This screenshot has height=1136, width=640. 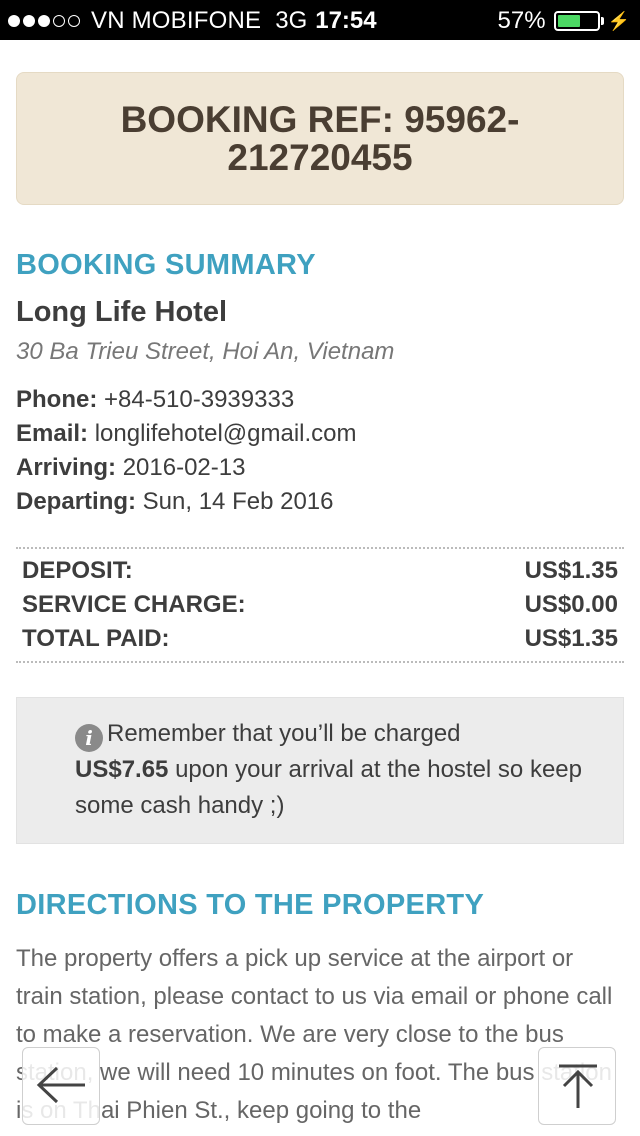 I want to click on email-label: Email:, so click(x=52, y=433).